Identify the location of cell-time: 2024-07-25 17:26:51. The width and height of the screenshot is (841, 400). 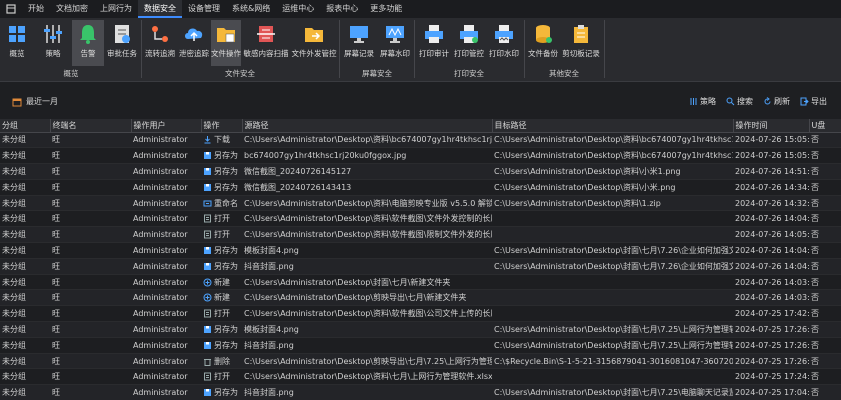
(771, 345).